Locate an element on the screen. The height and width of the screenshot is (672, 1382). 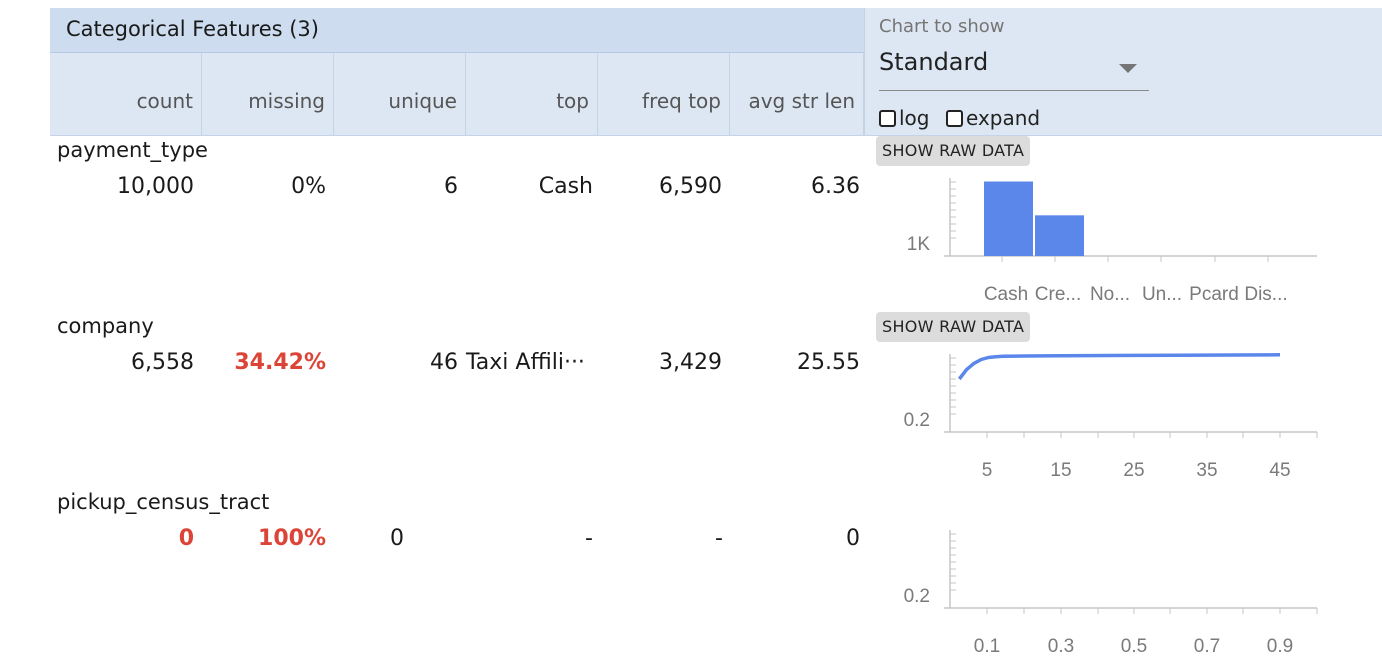
unique-value: 6 is located at coordinates (451, 186).